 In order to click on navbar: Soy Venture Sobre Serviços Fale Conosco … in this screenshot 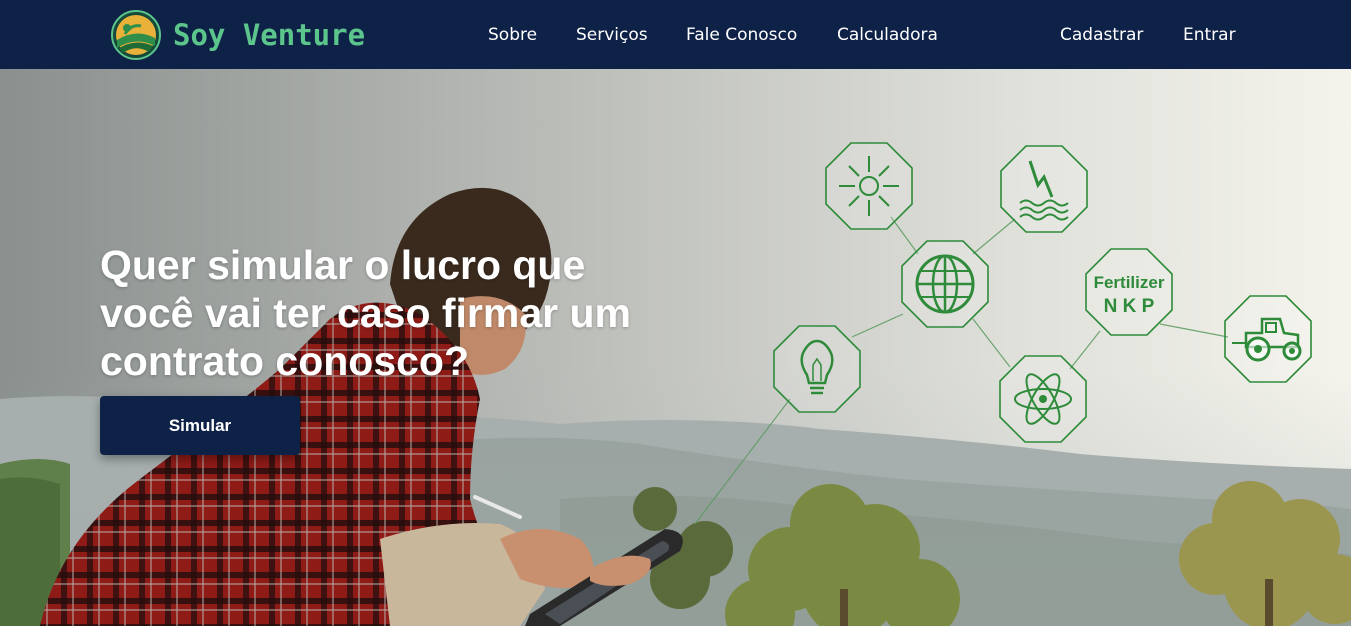, I will do `click(675, 34)`.